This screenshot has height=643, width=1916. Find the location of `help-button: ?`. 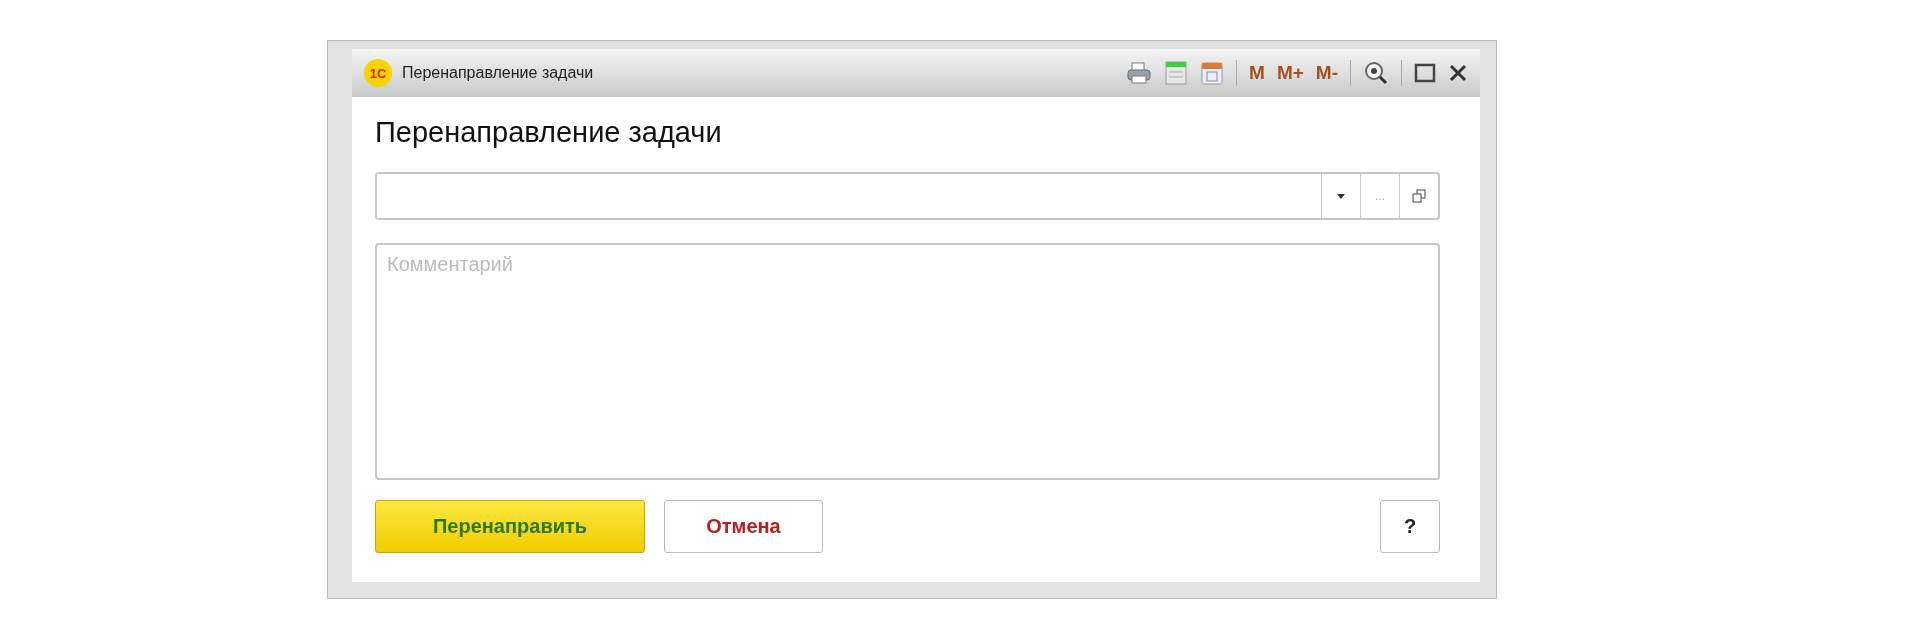

help-button: ? is located at coordinates (1410, 526).